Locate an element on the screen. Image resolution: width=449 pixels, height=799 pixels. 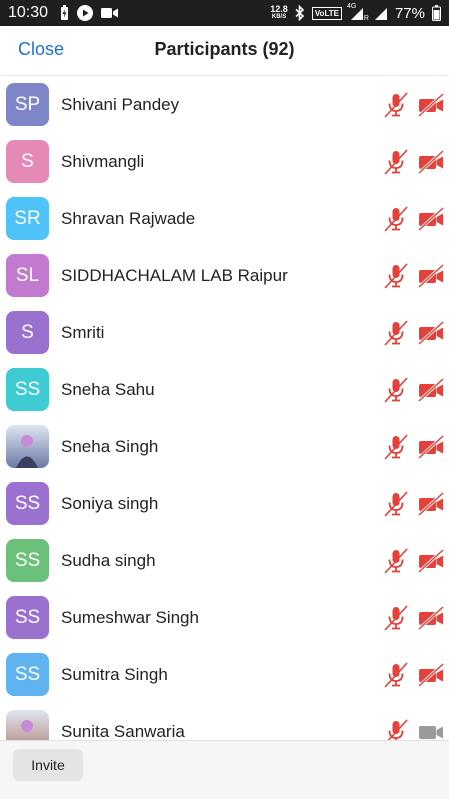
participant-name: Sunita Sanwaria is located at coordinates (123, 731).